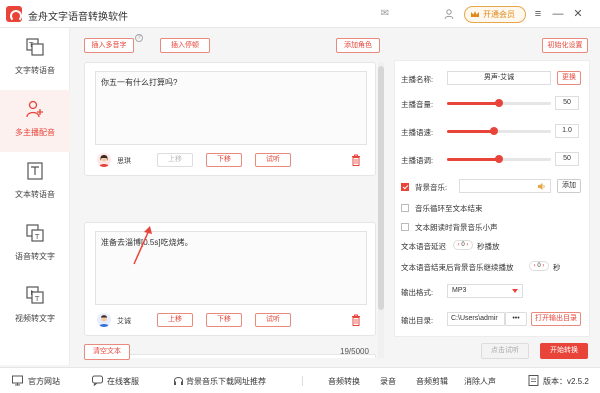 The height and width of the screenshot is (393, 600). I want to click on close-icon: ✕, so click(578, 14).